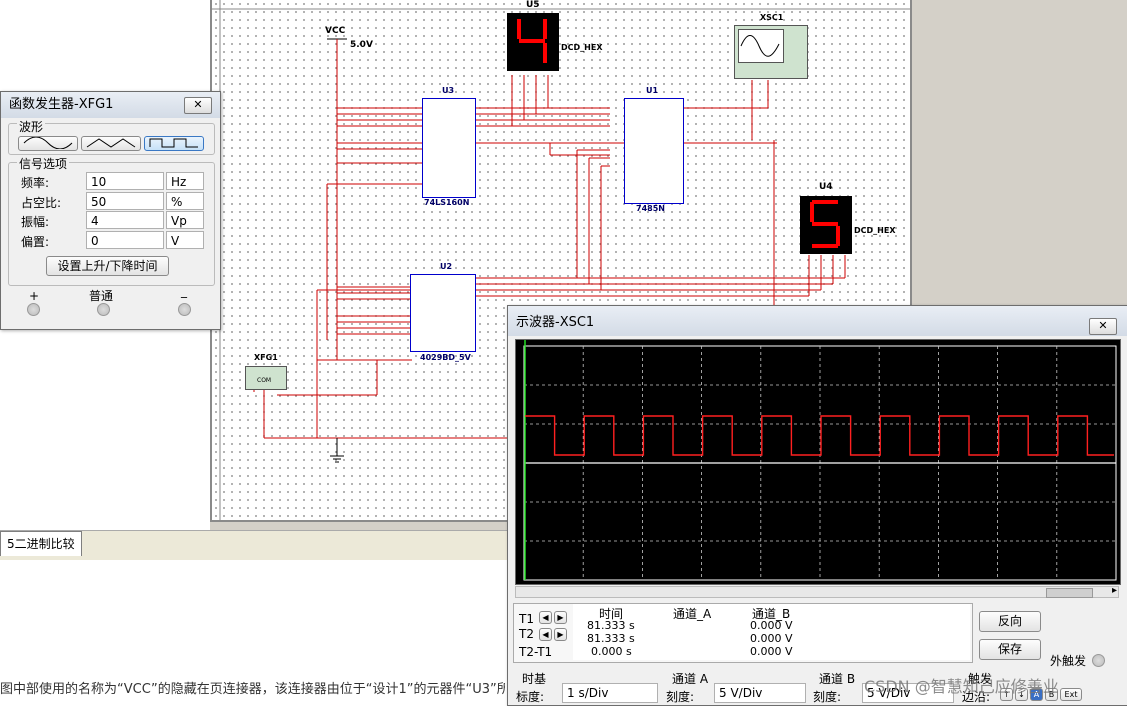  What do you see at coordinates (817, 321) in the screenshot?
I see `osc-titlebar: 示波器-XSC1` at bounding box center [817, 321].